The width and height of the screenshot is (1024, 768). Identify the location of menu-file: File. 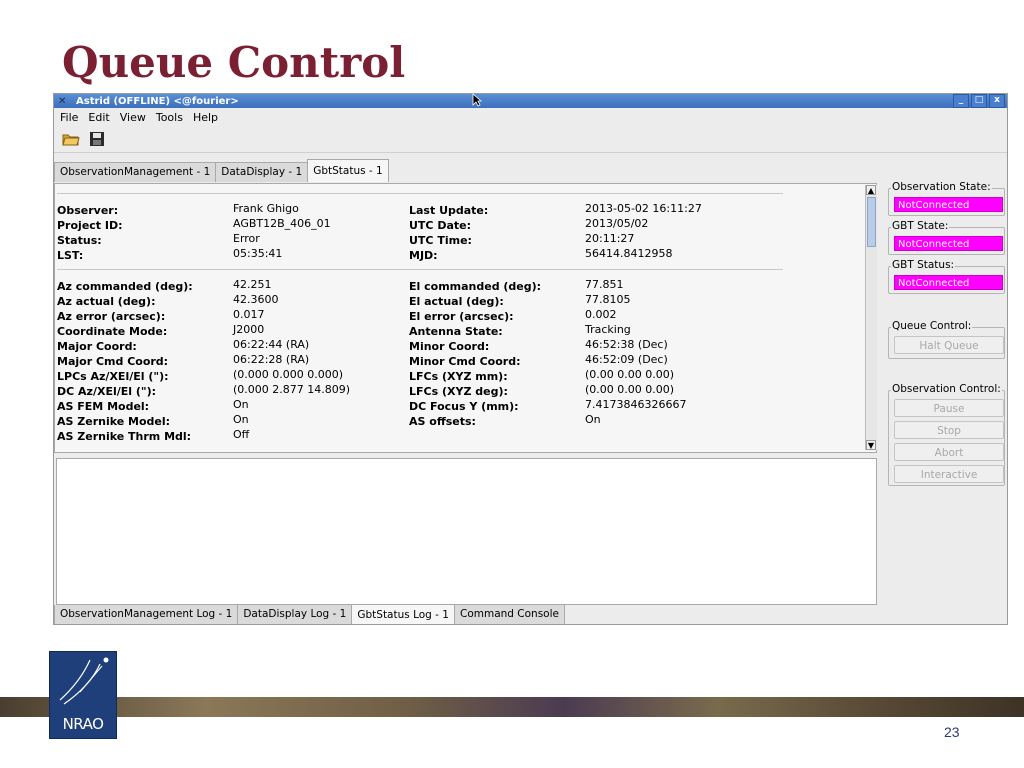
(69, 117).